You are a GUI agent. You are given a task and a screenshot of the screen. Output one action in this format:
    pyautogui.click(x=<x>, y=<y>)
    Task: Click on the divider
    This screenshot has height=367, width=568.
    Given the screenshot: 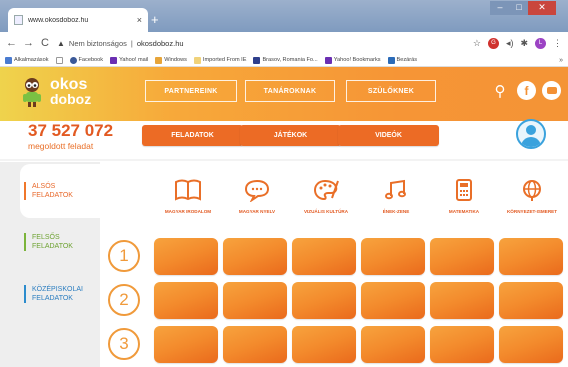 What is the action you would take?
    pyautogui.click(x=284, y=160)
    